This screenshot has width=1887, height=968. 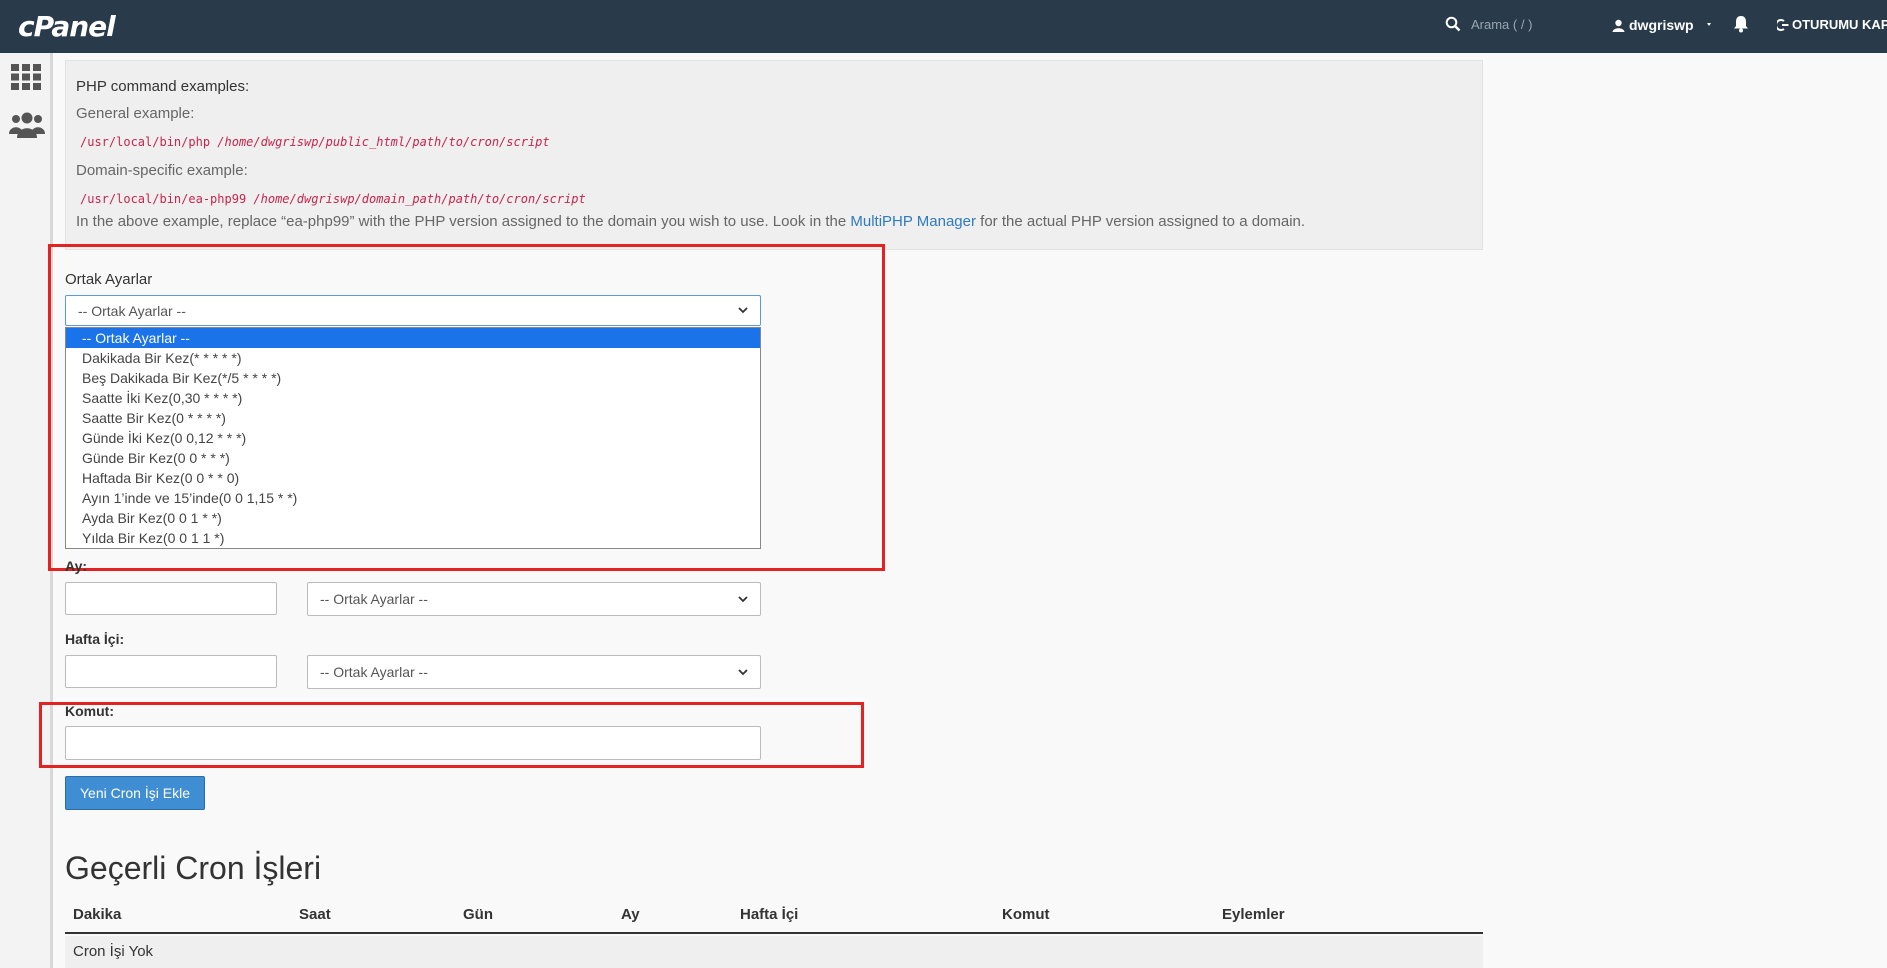 What do you see at coordinates (1453, 24) in the screenshot?
I see `search-icon` at bounding box center [1453, 24].